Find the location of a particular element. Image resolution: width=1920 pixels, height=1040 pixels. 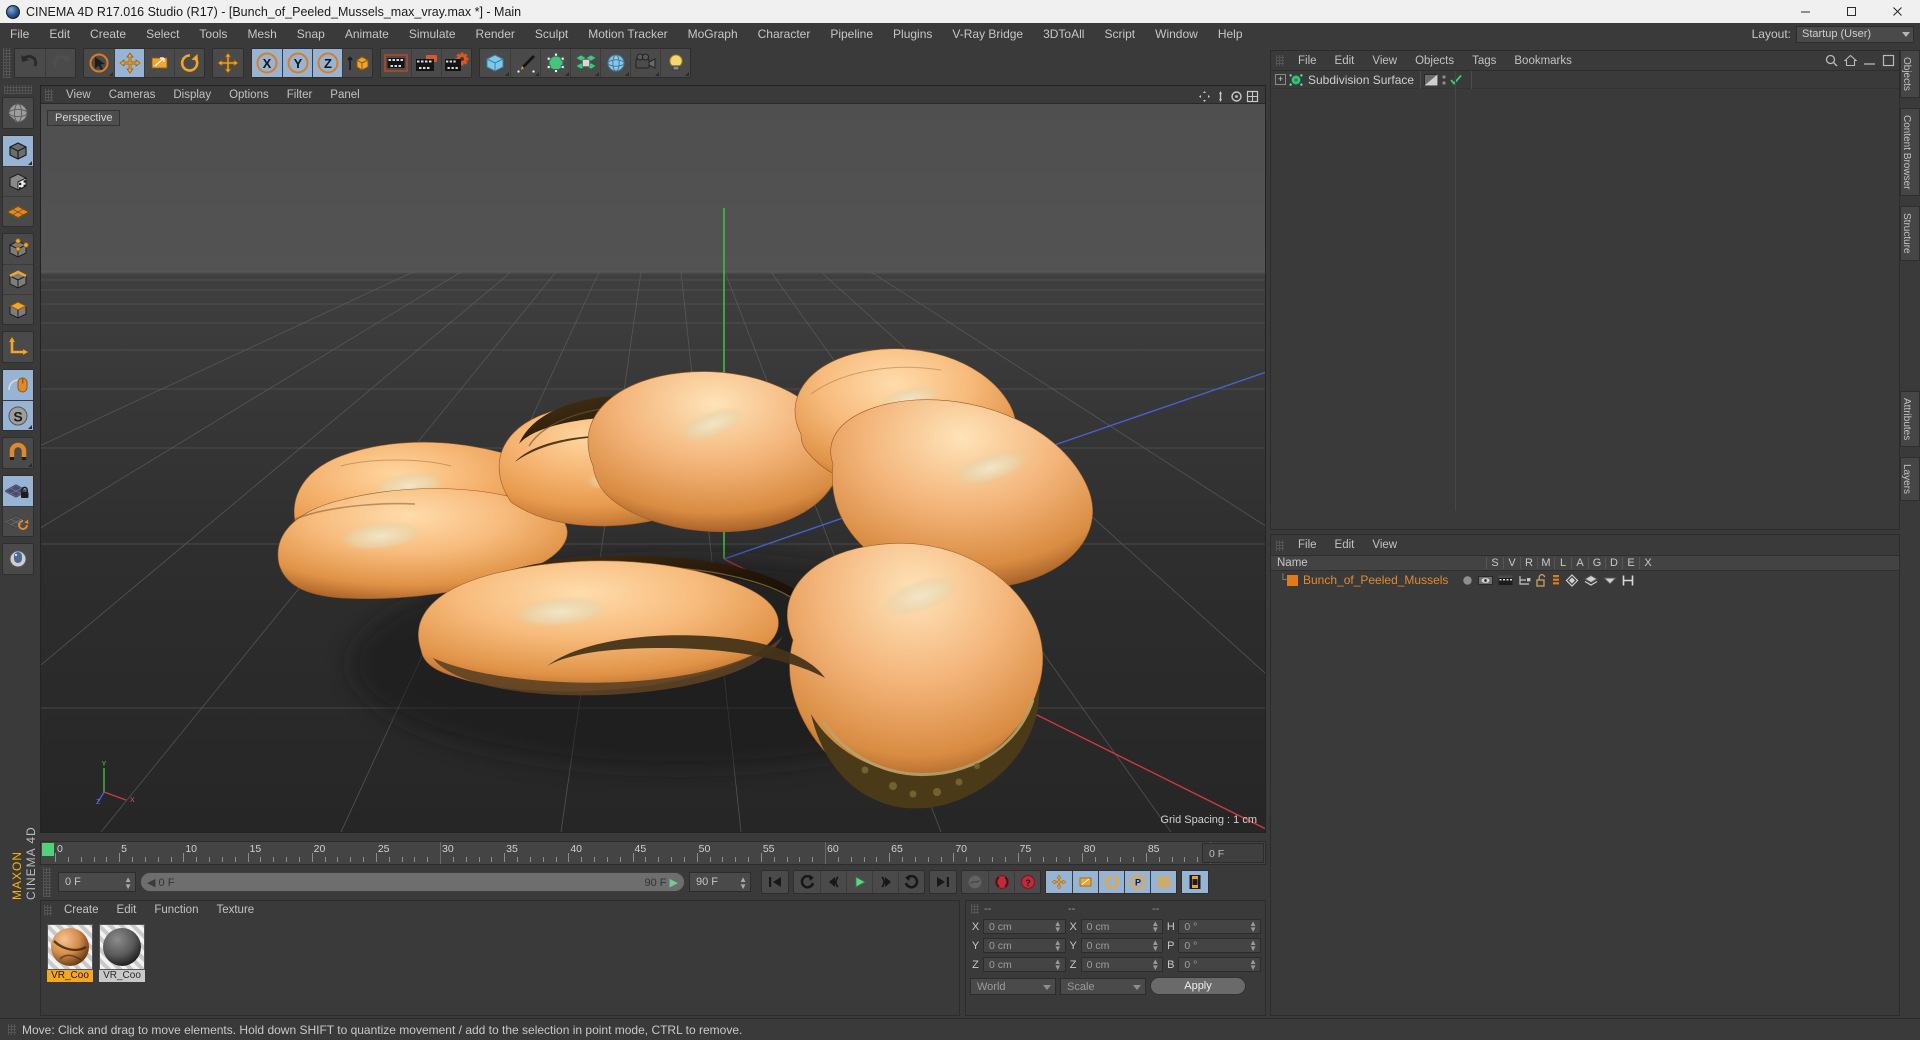

menu-file: File is located at coordinates (19, 34).